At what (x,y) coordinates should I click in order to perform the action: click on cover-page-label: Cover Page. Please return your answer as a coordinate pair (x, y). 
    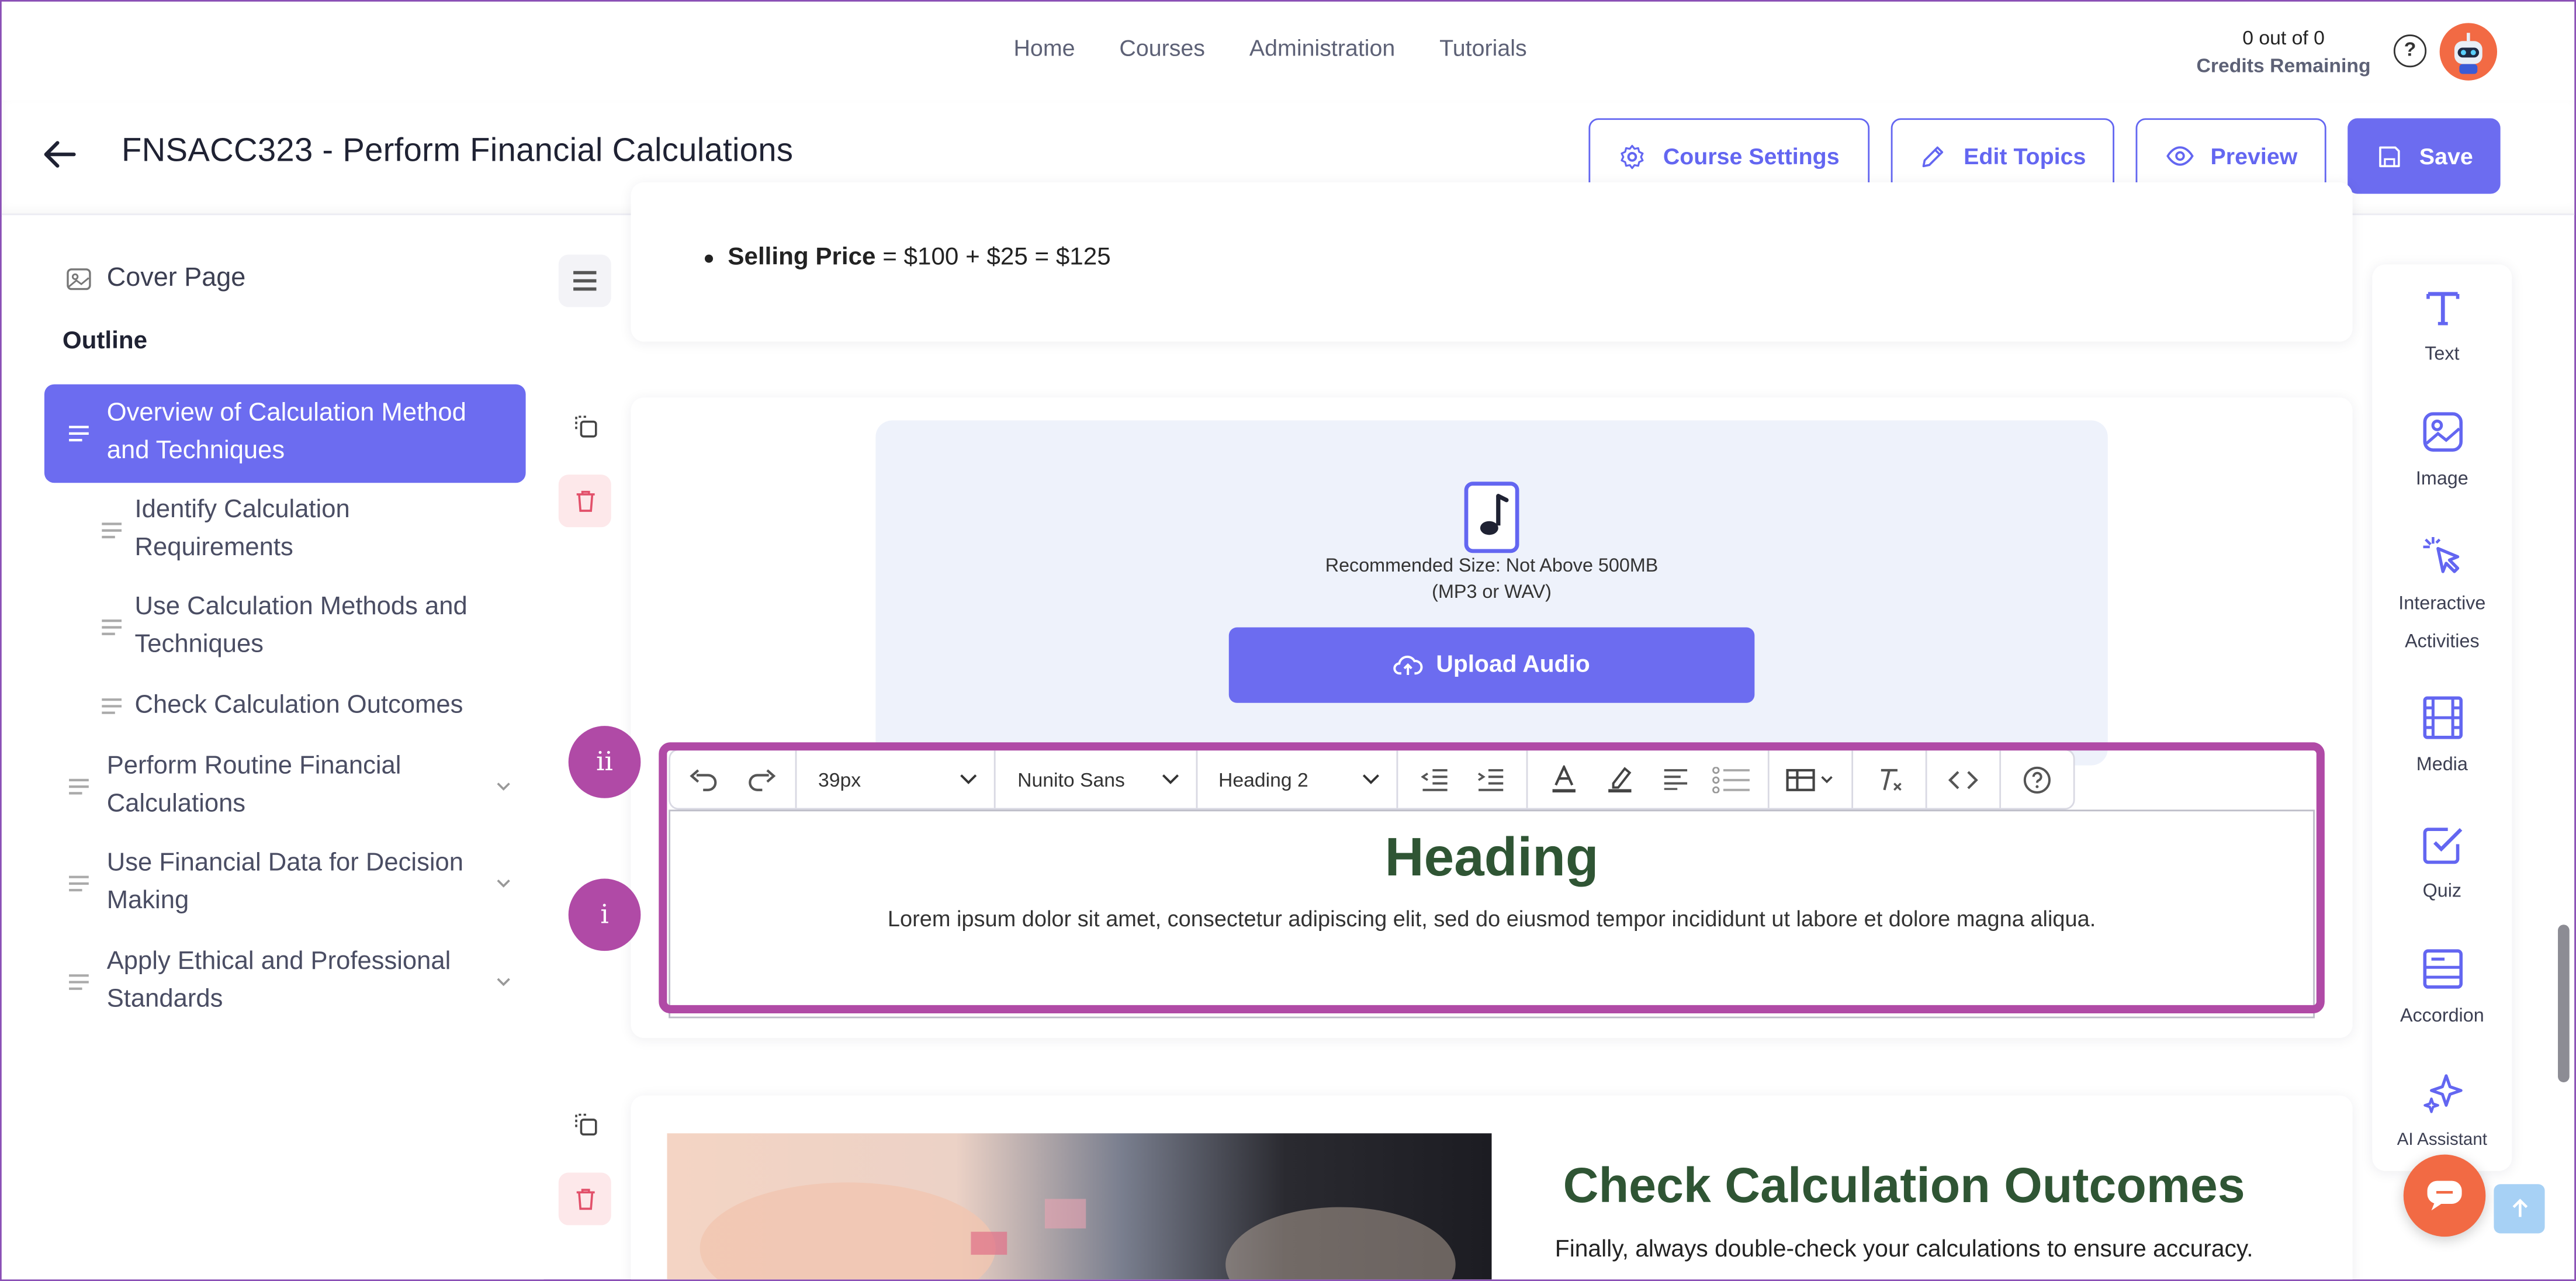
    Looking at the image, I should click on (176, 278).